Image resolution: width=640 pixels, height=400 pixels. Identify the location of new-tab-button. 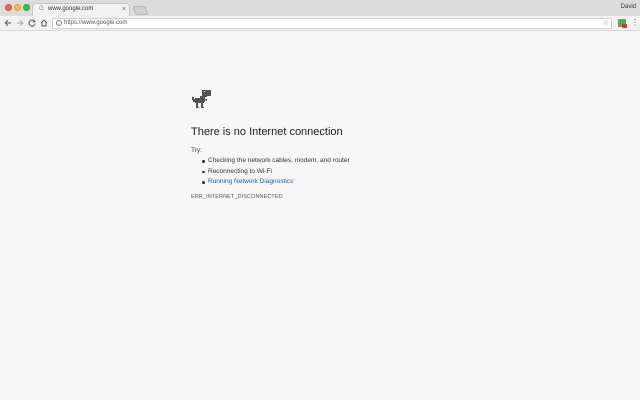
(140, 10).